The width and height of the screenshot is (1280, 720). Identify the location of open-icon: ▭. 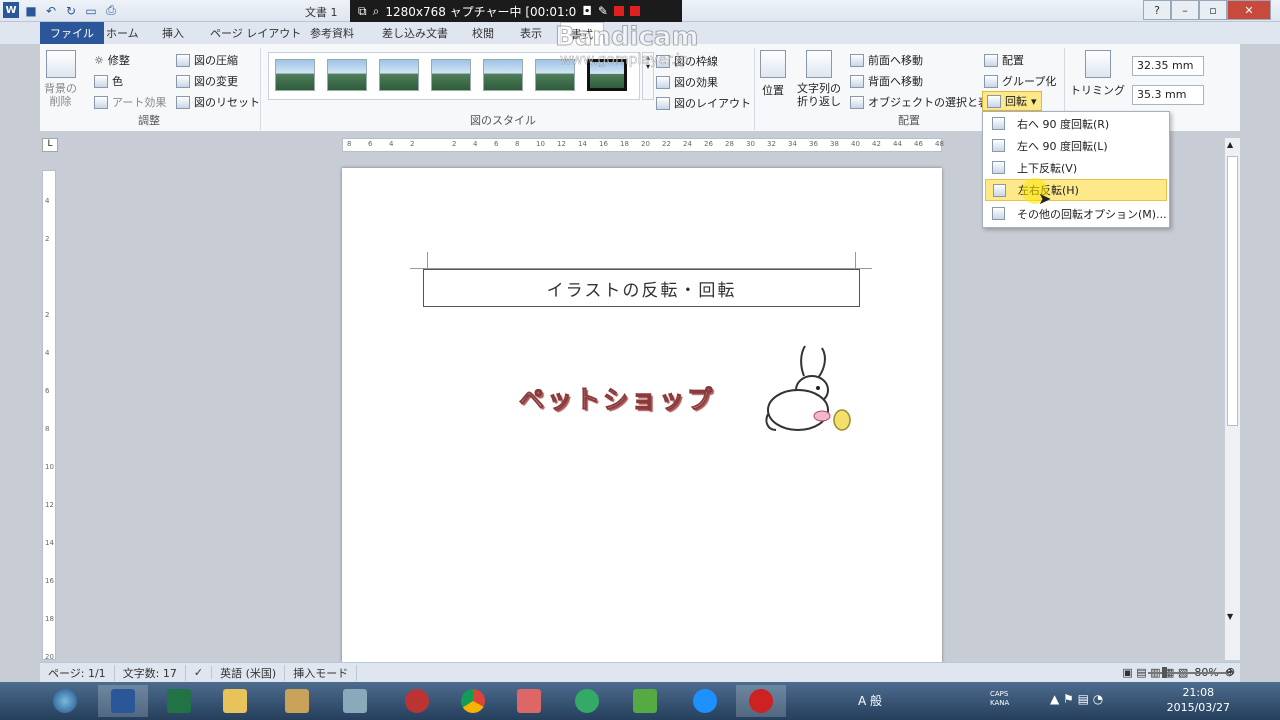
(91, 10).